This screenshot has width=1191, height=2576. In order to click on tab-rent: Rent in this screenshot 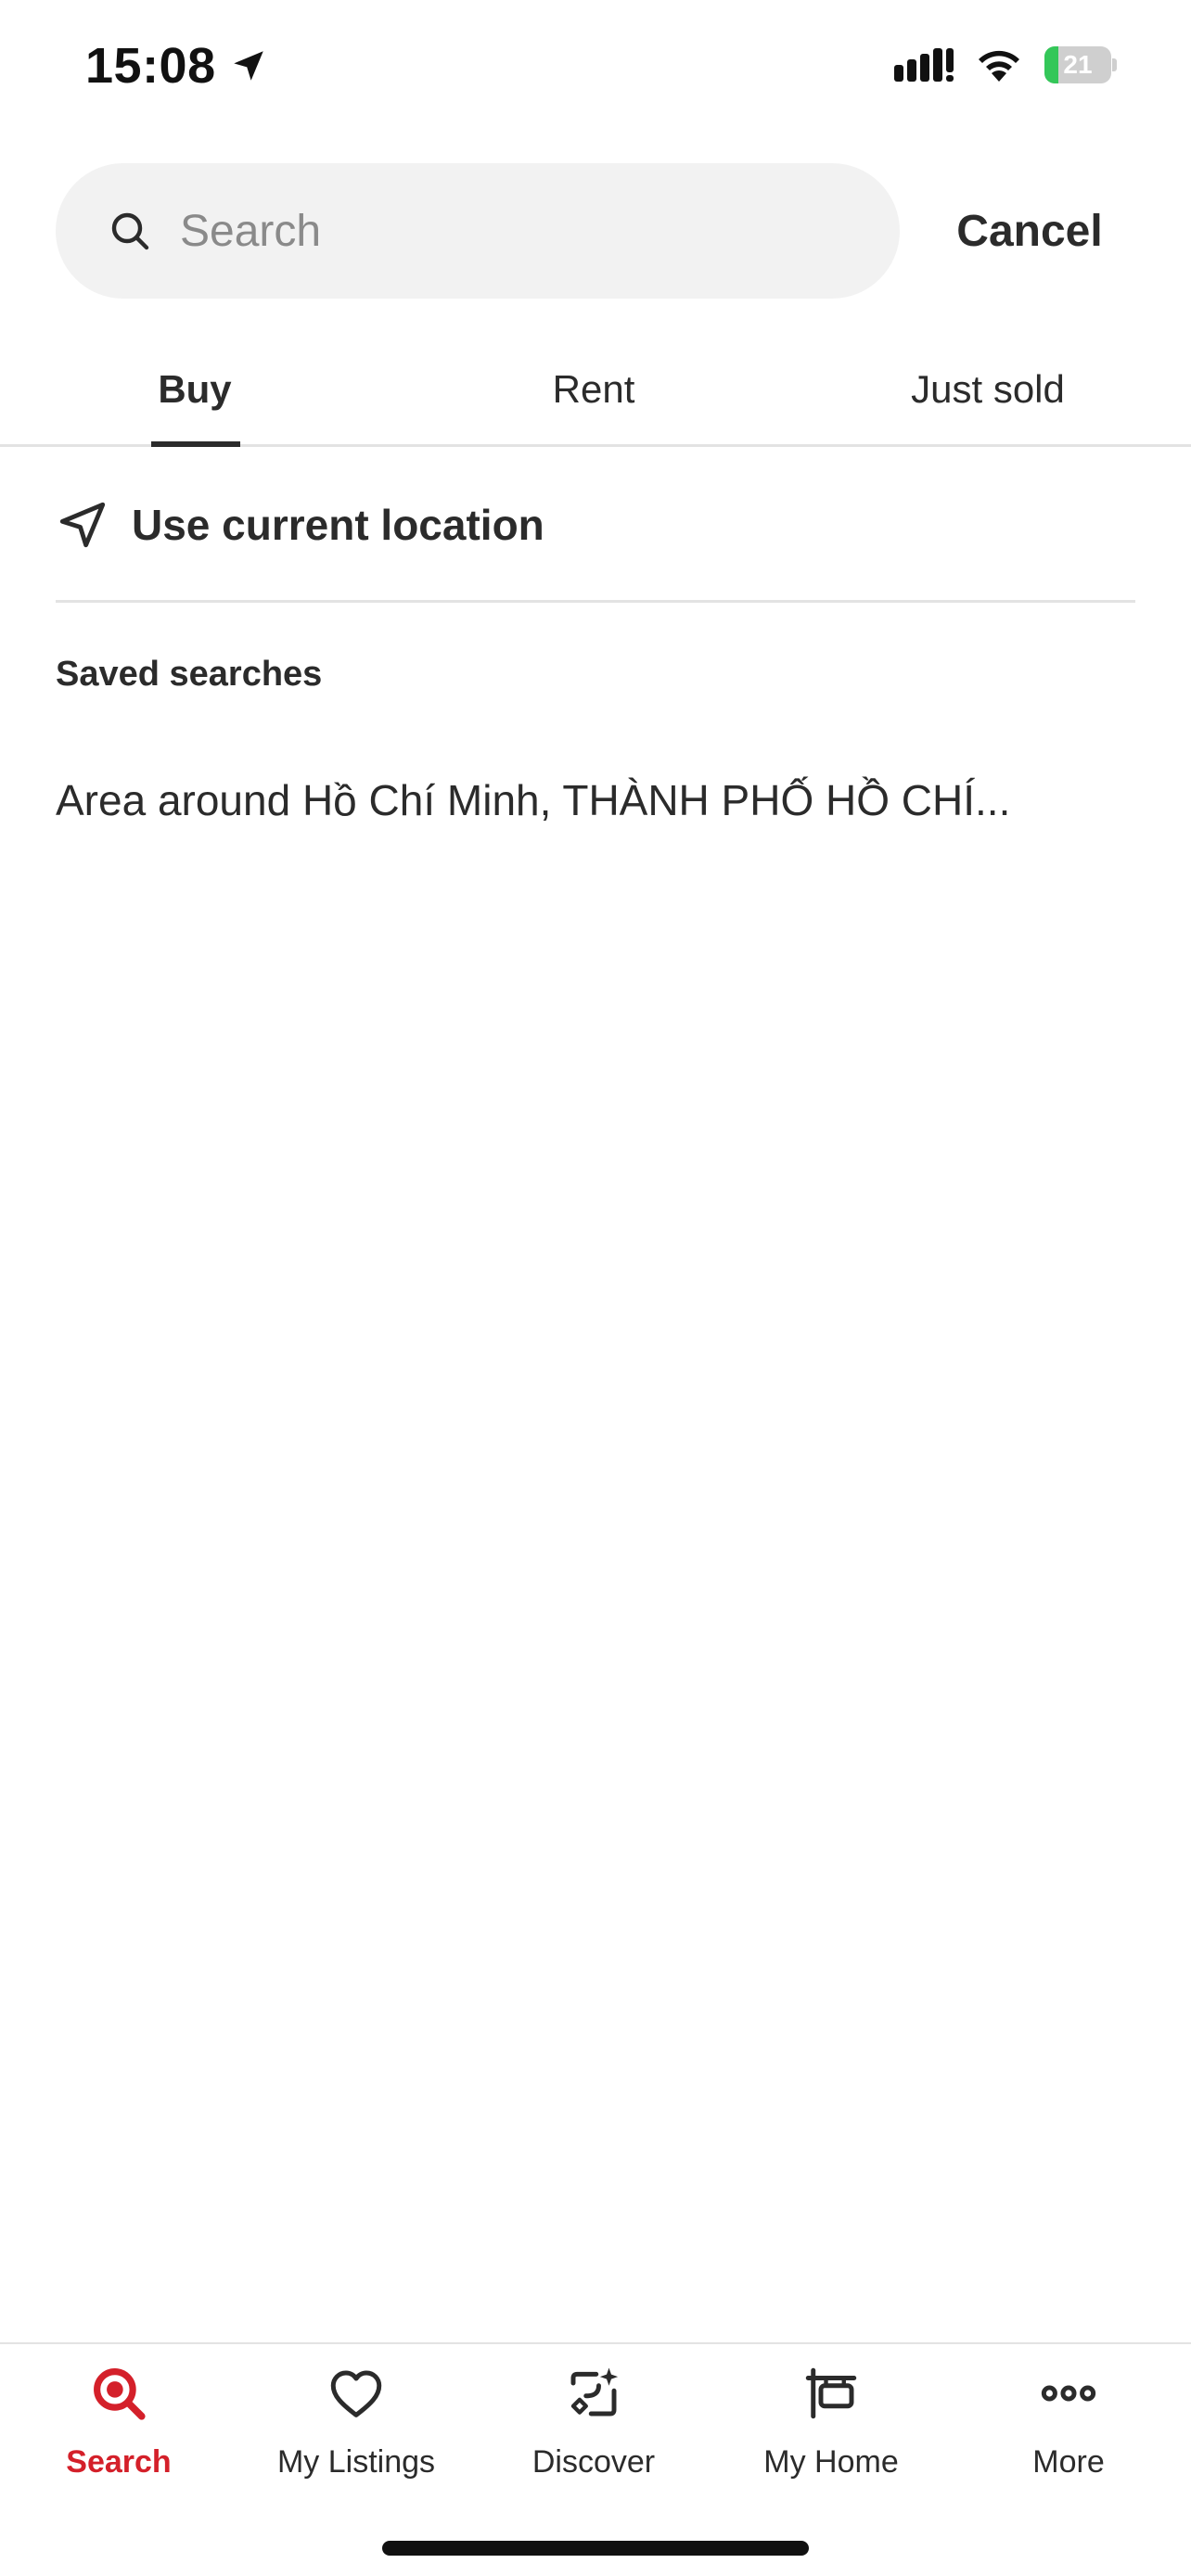, I will do `click(593, 390)`.